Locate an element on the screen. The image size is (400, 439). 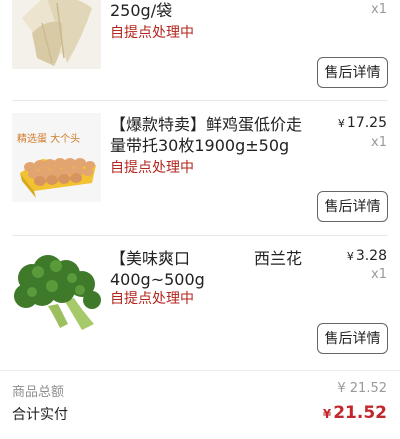
paid-total-value: ¥21.52 is located at coordinates (354, 413).